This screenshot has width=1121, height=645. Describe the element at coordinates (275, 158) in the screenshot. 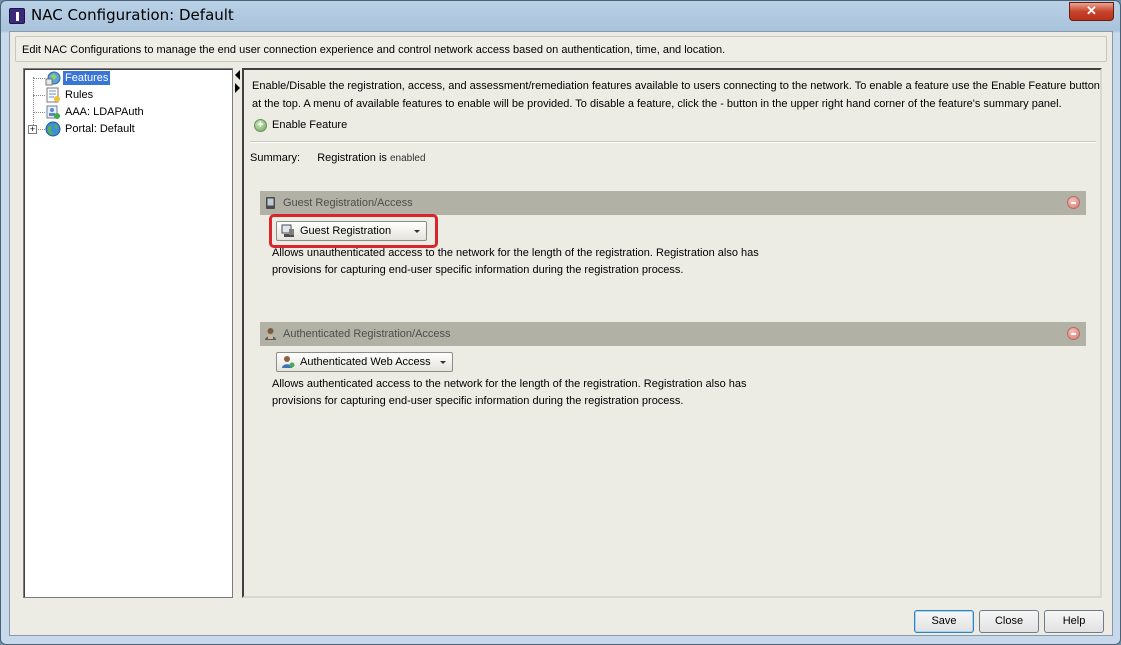

I see `summary-label: Summary:` at that location.